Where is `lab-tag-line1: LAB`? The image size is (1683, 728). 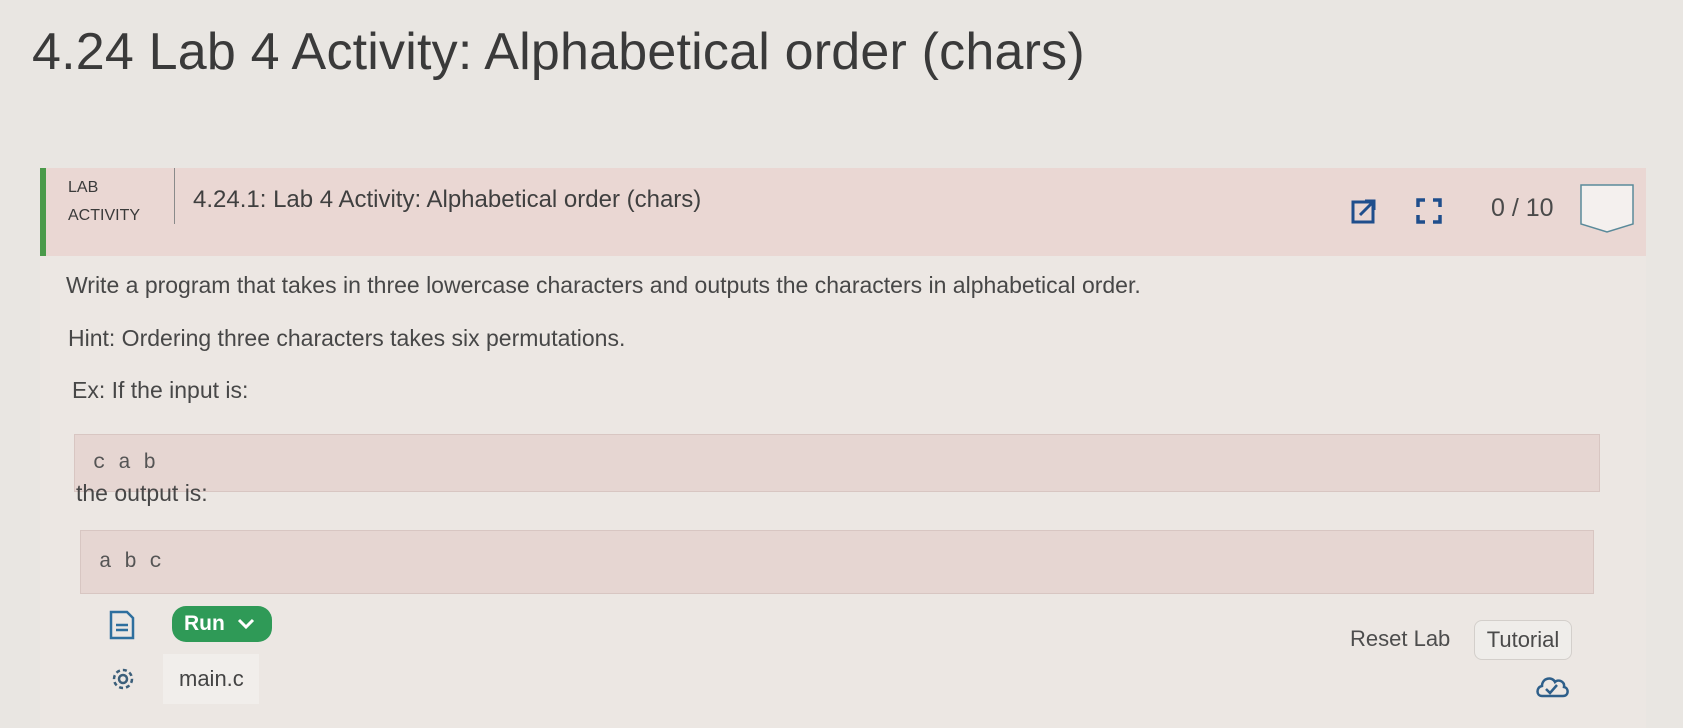
lab-tag-line1: LAB is located at coordinates (83, 187).